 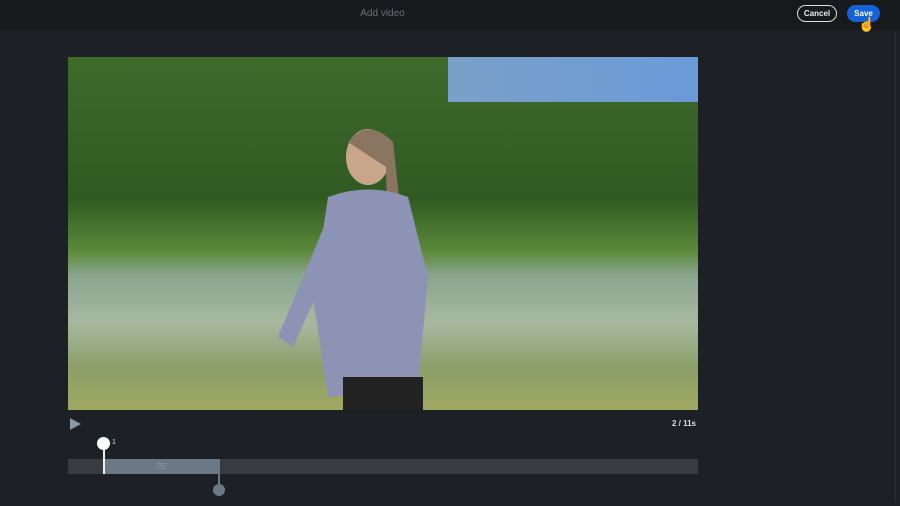 I want to click on dialog-title: Add video, so click(x=382, y=13).